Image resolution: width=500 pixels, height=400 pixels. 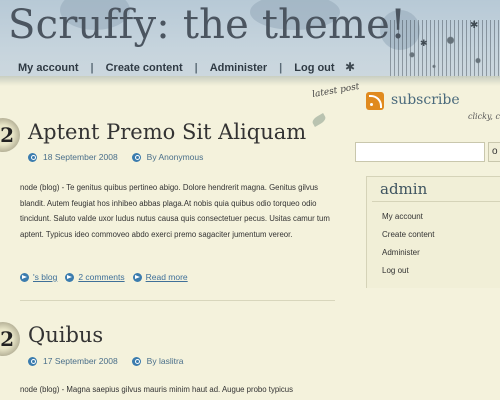 I want to click on post-author: By Anonymous, so click(x=175, y=157).